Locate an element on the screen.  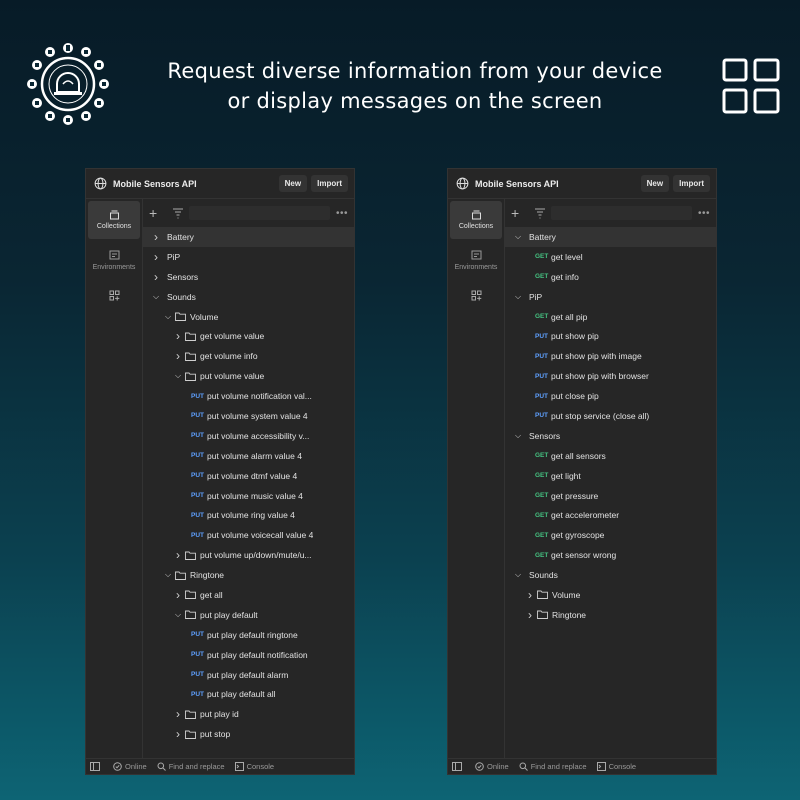
request-item: GET get pressure is located at coordinates (610, 496).